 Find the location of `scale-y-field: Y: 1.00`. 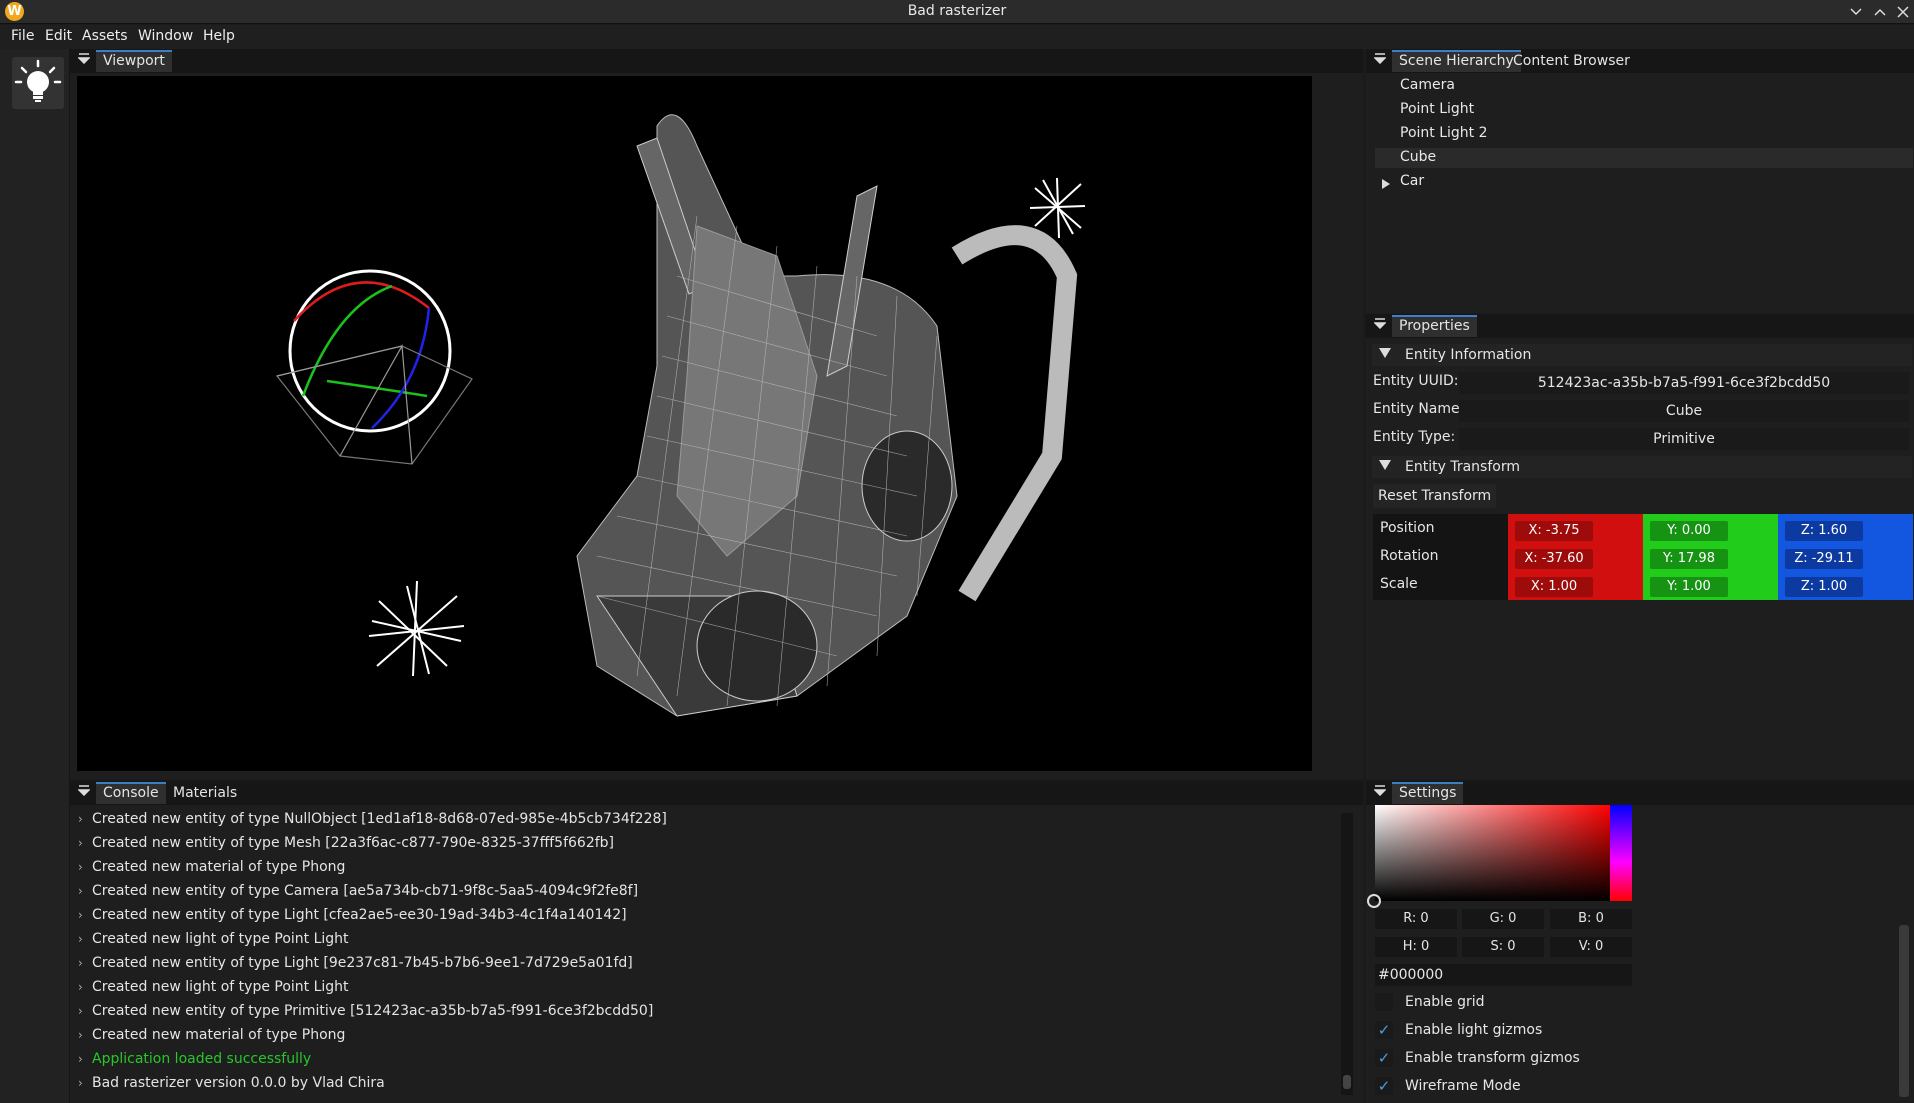

scale-y-field: Y: 1.00 is located at coordinates (1689, 587).